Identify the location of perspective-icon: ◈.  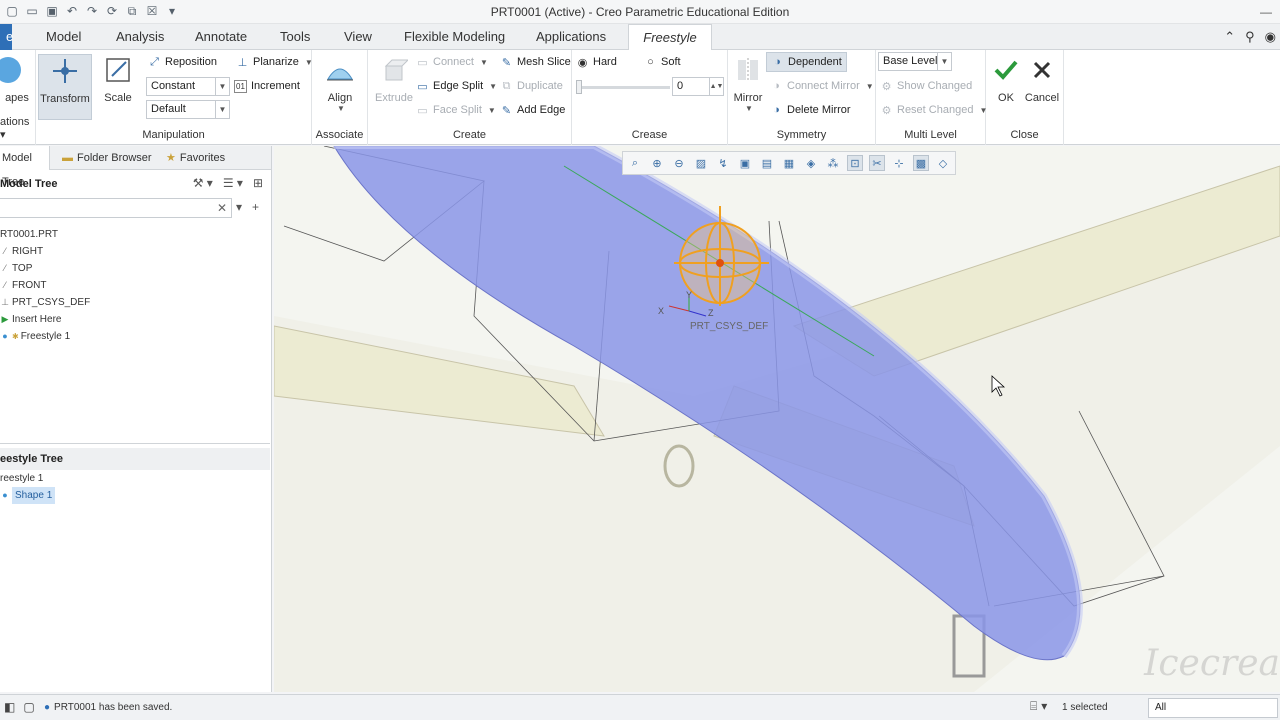
(811, 163).